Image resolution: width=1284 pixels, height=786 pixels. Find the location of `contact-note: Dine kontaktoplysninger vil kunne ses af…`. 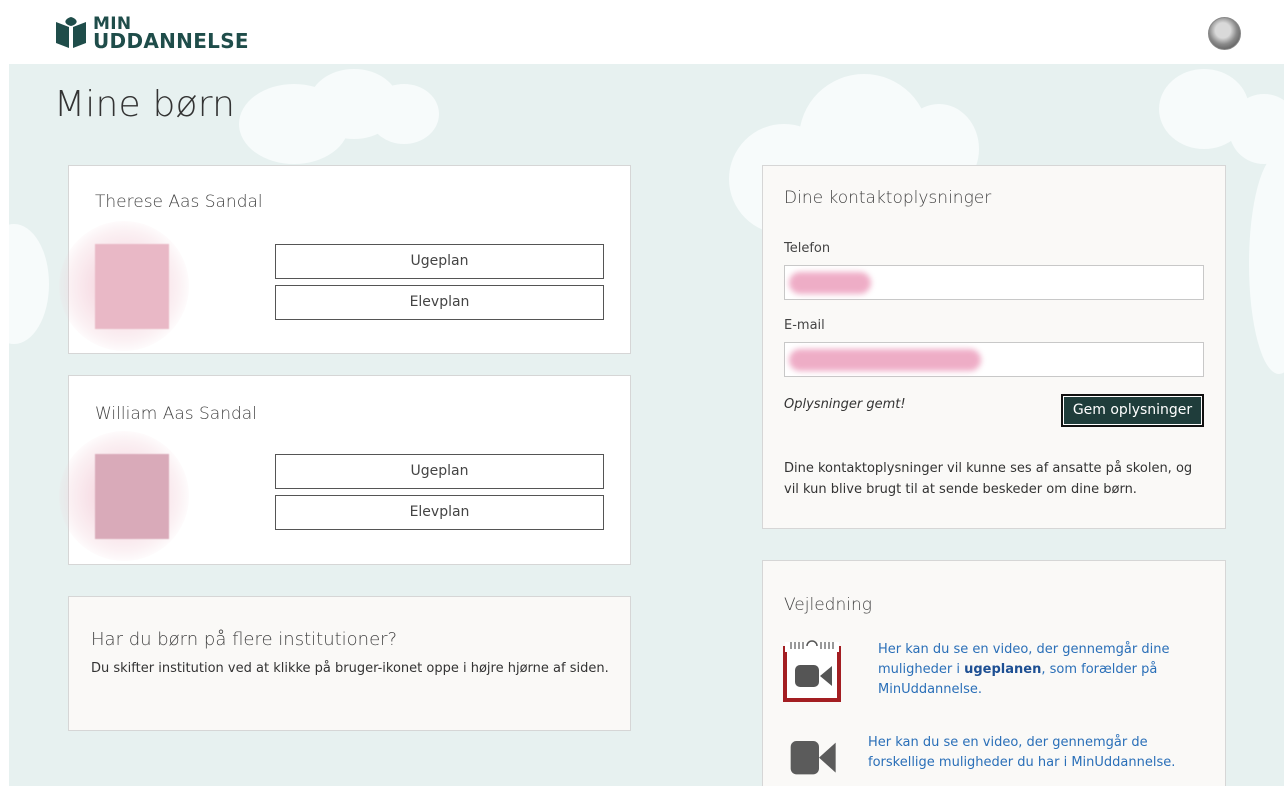

contact-note: Dine kontaktoplysninger vil kunne ses af… is located at coordinates (988, 479).